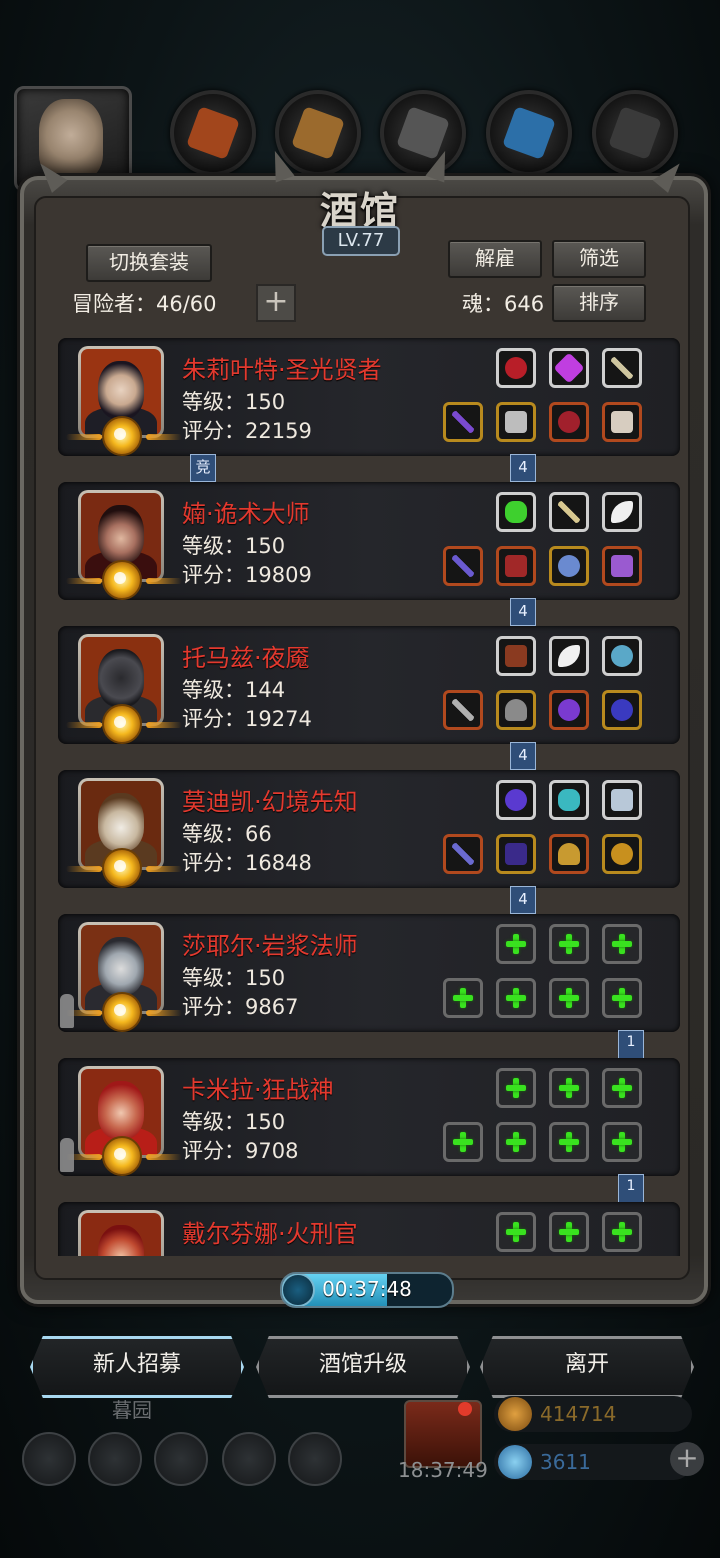  What do you see at coordinates (369, 973) in the screenshot?
I see `hero-card: 莎耶尔·岩浆法师 等级：150 评分：9867` at bounding box center [369, 973].